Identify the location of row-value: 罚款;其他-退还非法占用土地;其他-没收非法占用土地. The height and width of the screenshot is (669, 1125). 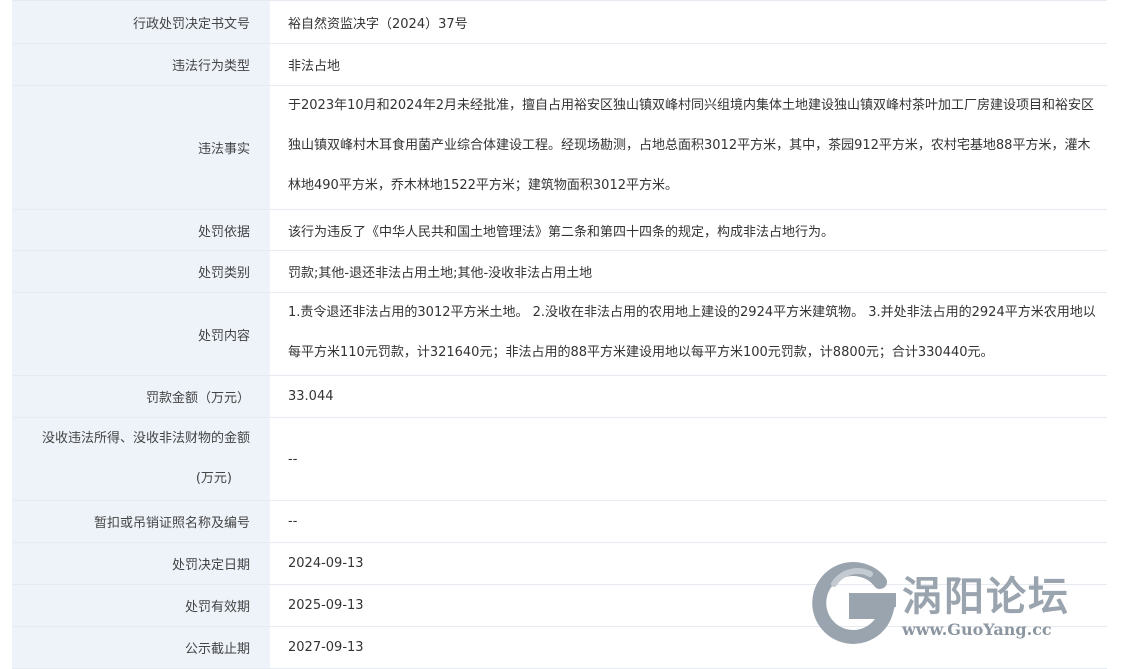
(688, 271).